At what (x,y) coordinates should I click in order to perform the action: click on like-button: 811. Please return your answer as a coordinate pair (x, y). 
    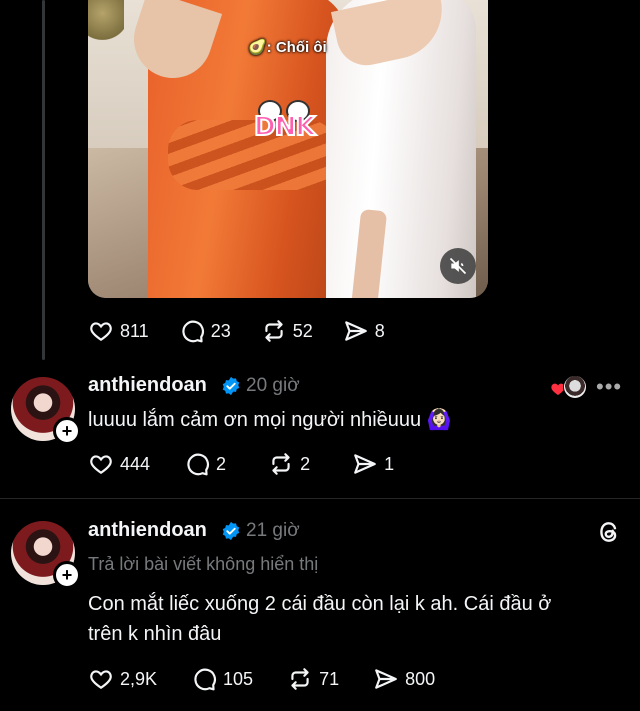
    Looking at the image, I should click on (118, 331).